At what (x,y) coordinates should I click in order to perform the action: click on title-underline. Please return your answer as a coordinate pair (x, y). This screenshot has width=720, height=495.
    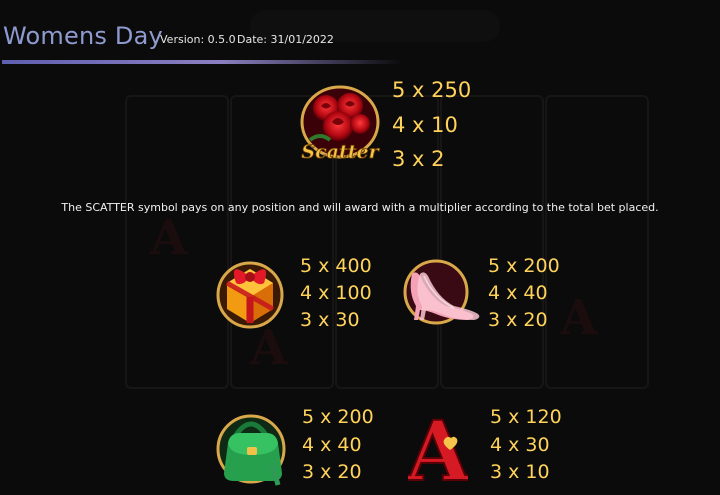
    Looking at the image, I should click on (202, 62).